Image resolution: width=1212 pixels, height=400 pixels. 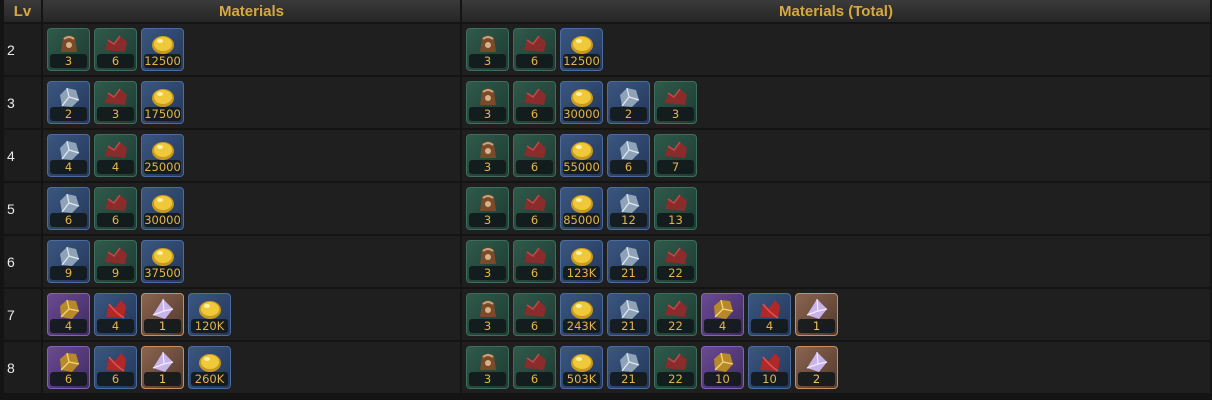 I want to click on material-item: 13, so click(x=675, y=208).